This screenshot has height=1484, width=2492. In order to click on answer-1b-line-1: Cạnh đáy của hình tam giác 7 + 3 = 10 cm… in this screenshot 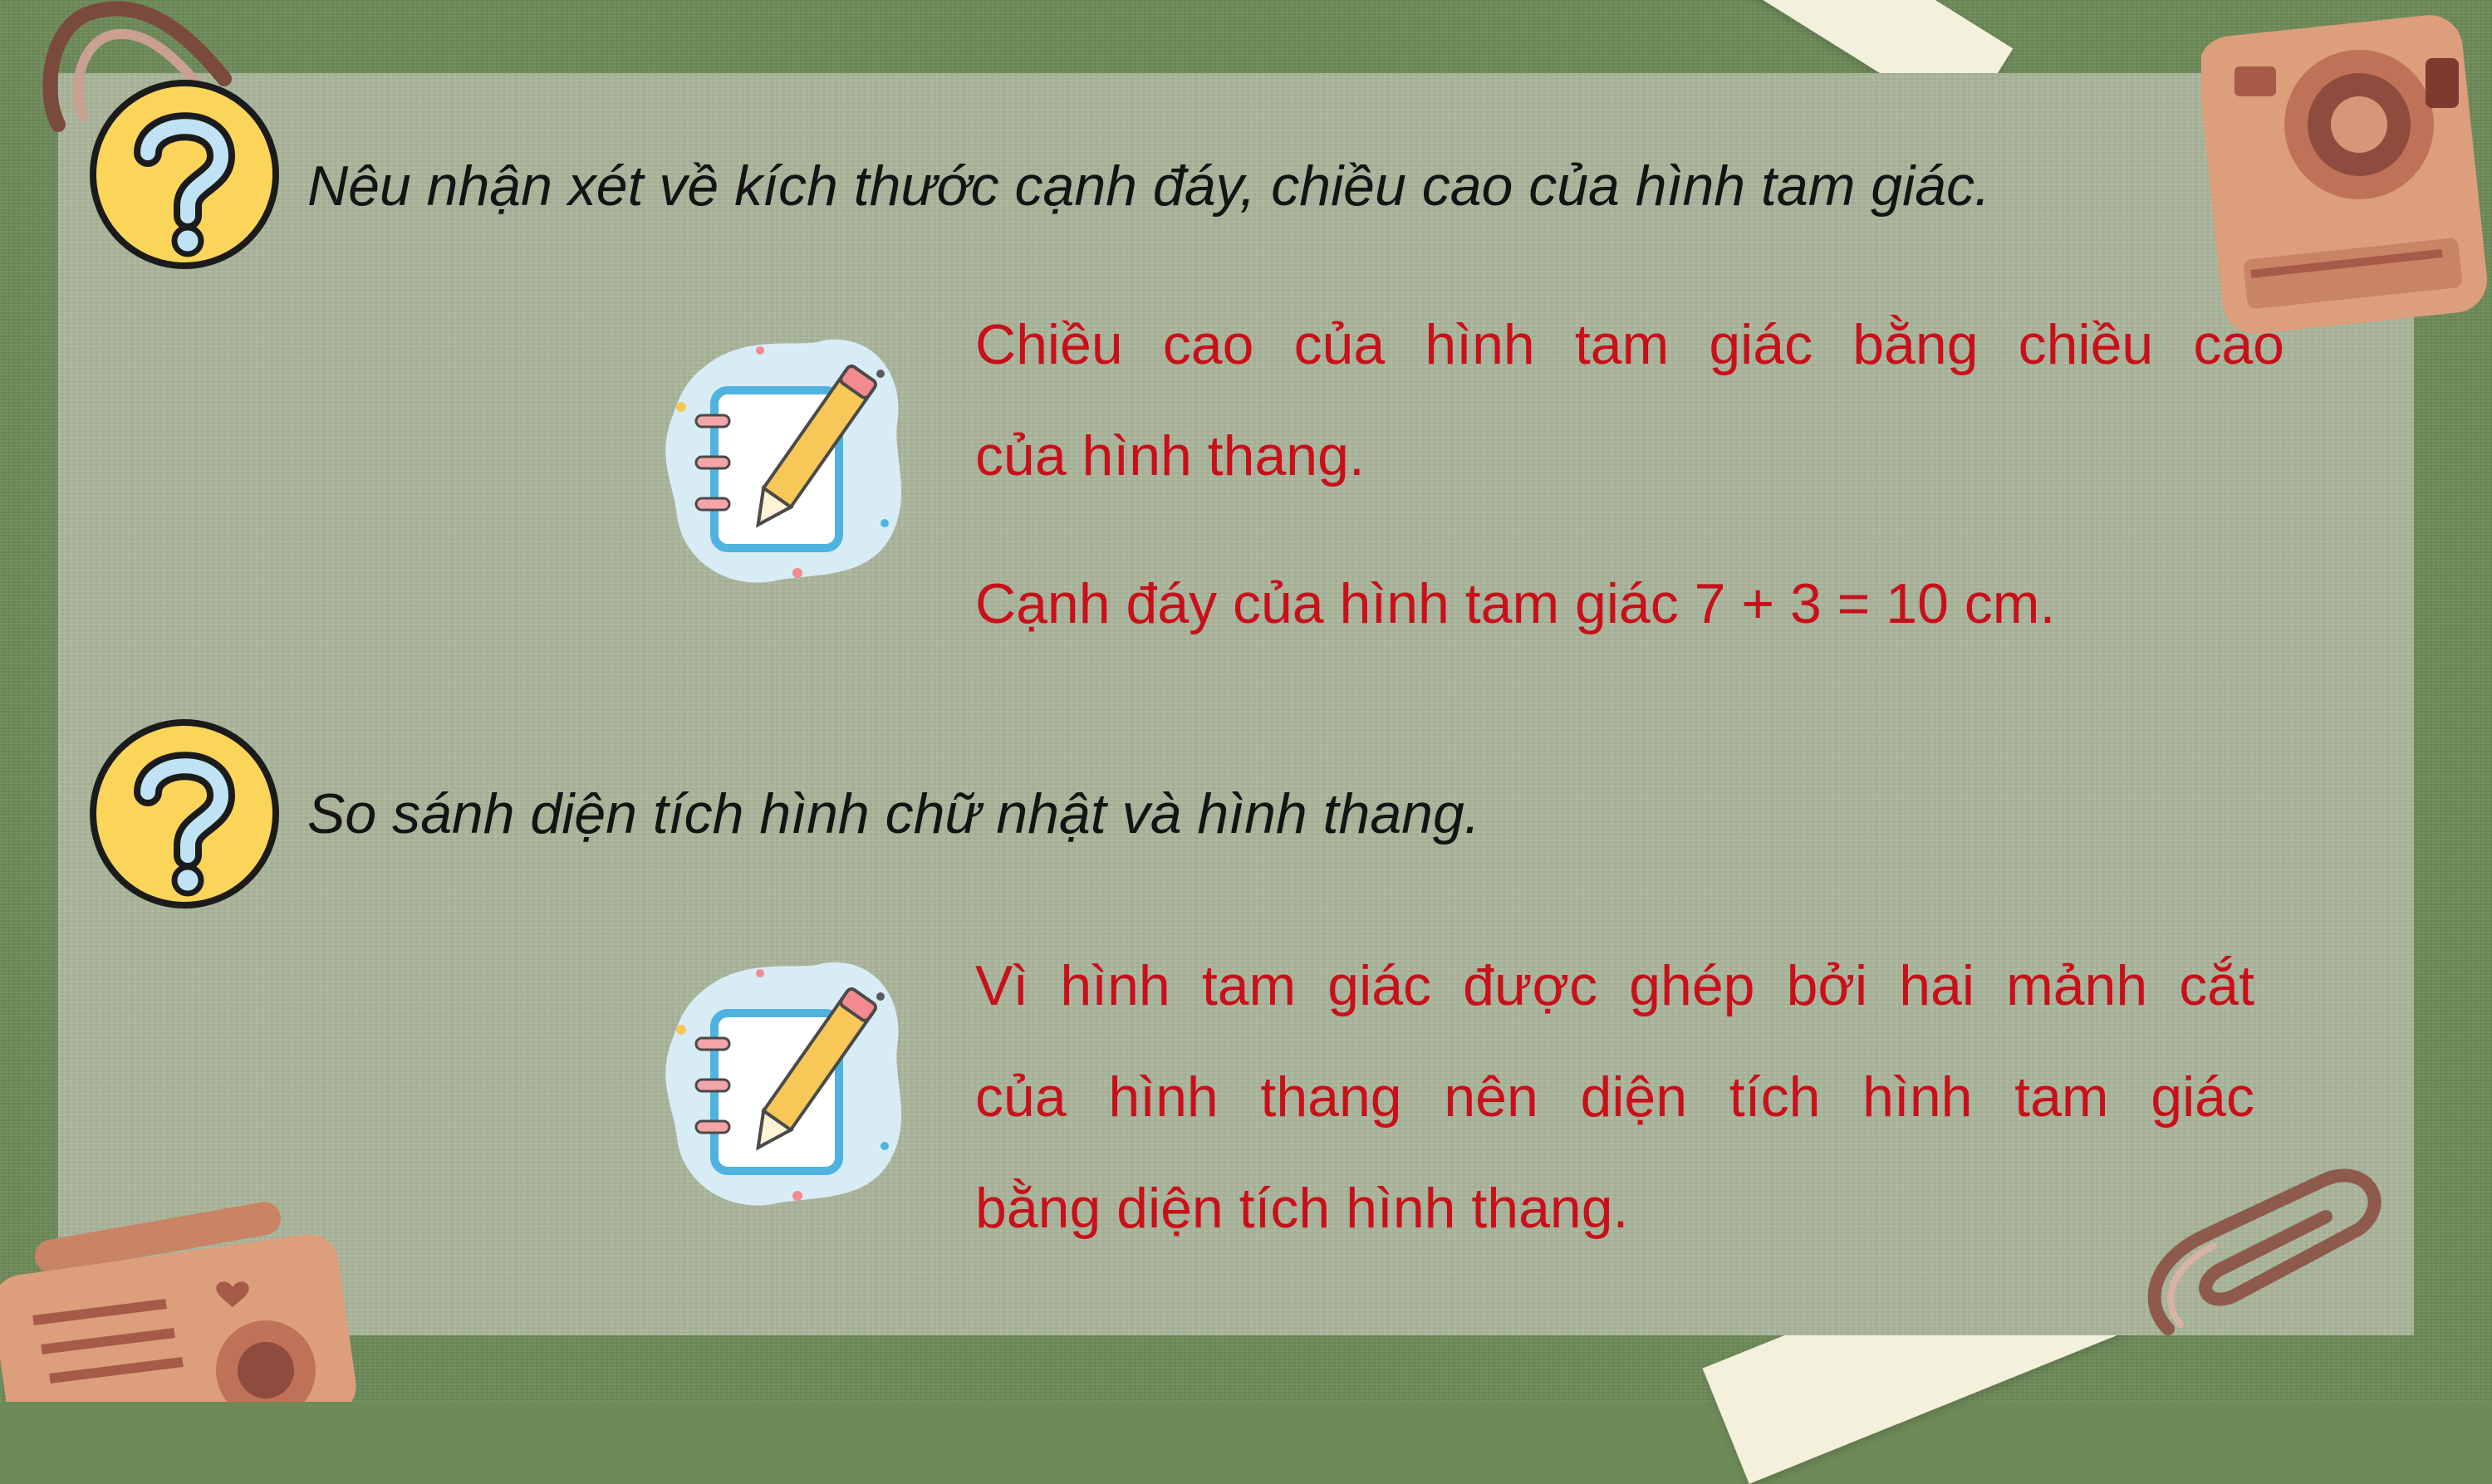, I will do `click(1515, 603)`.